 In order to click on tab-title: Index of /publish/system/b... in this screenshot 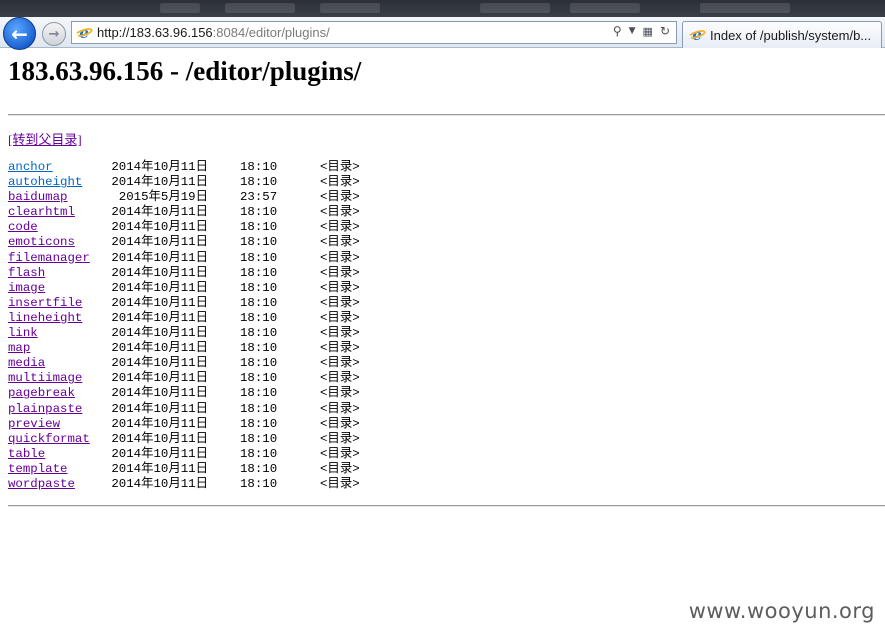, I will do `click(791, 35)`.